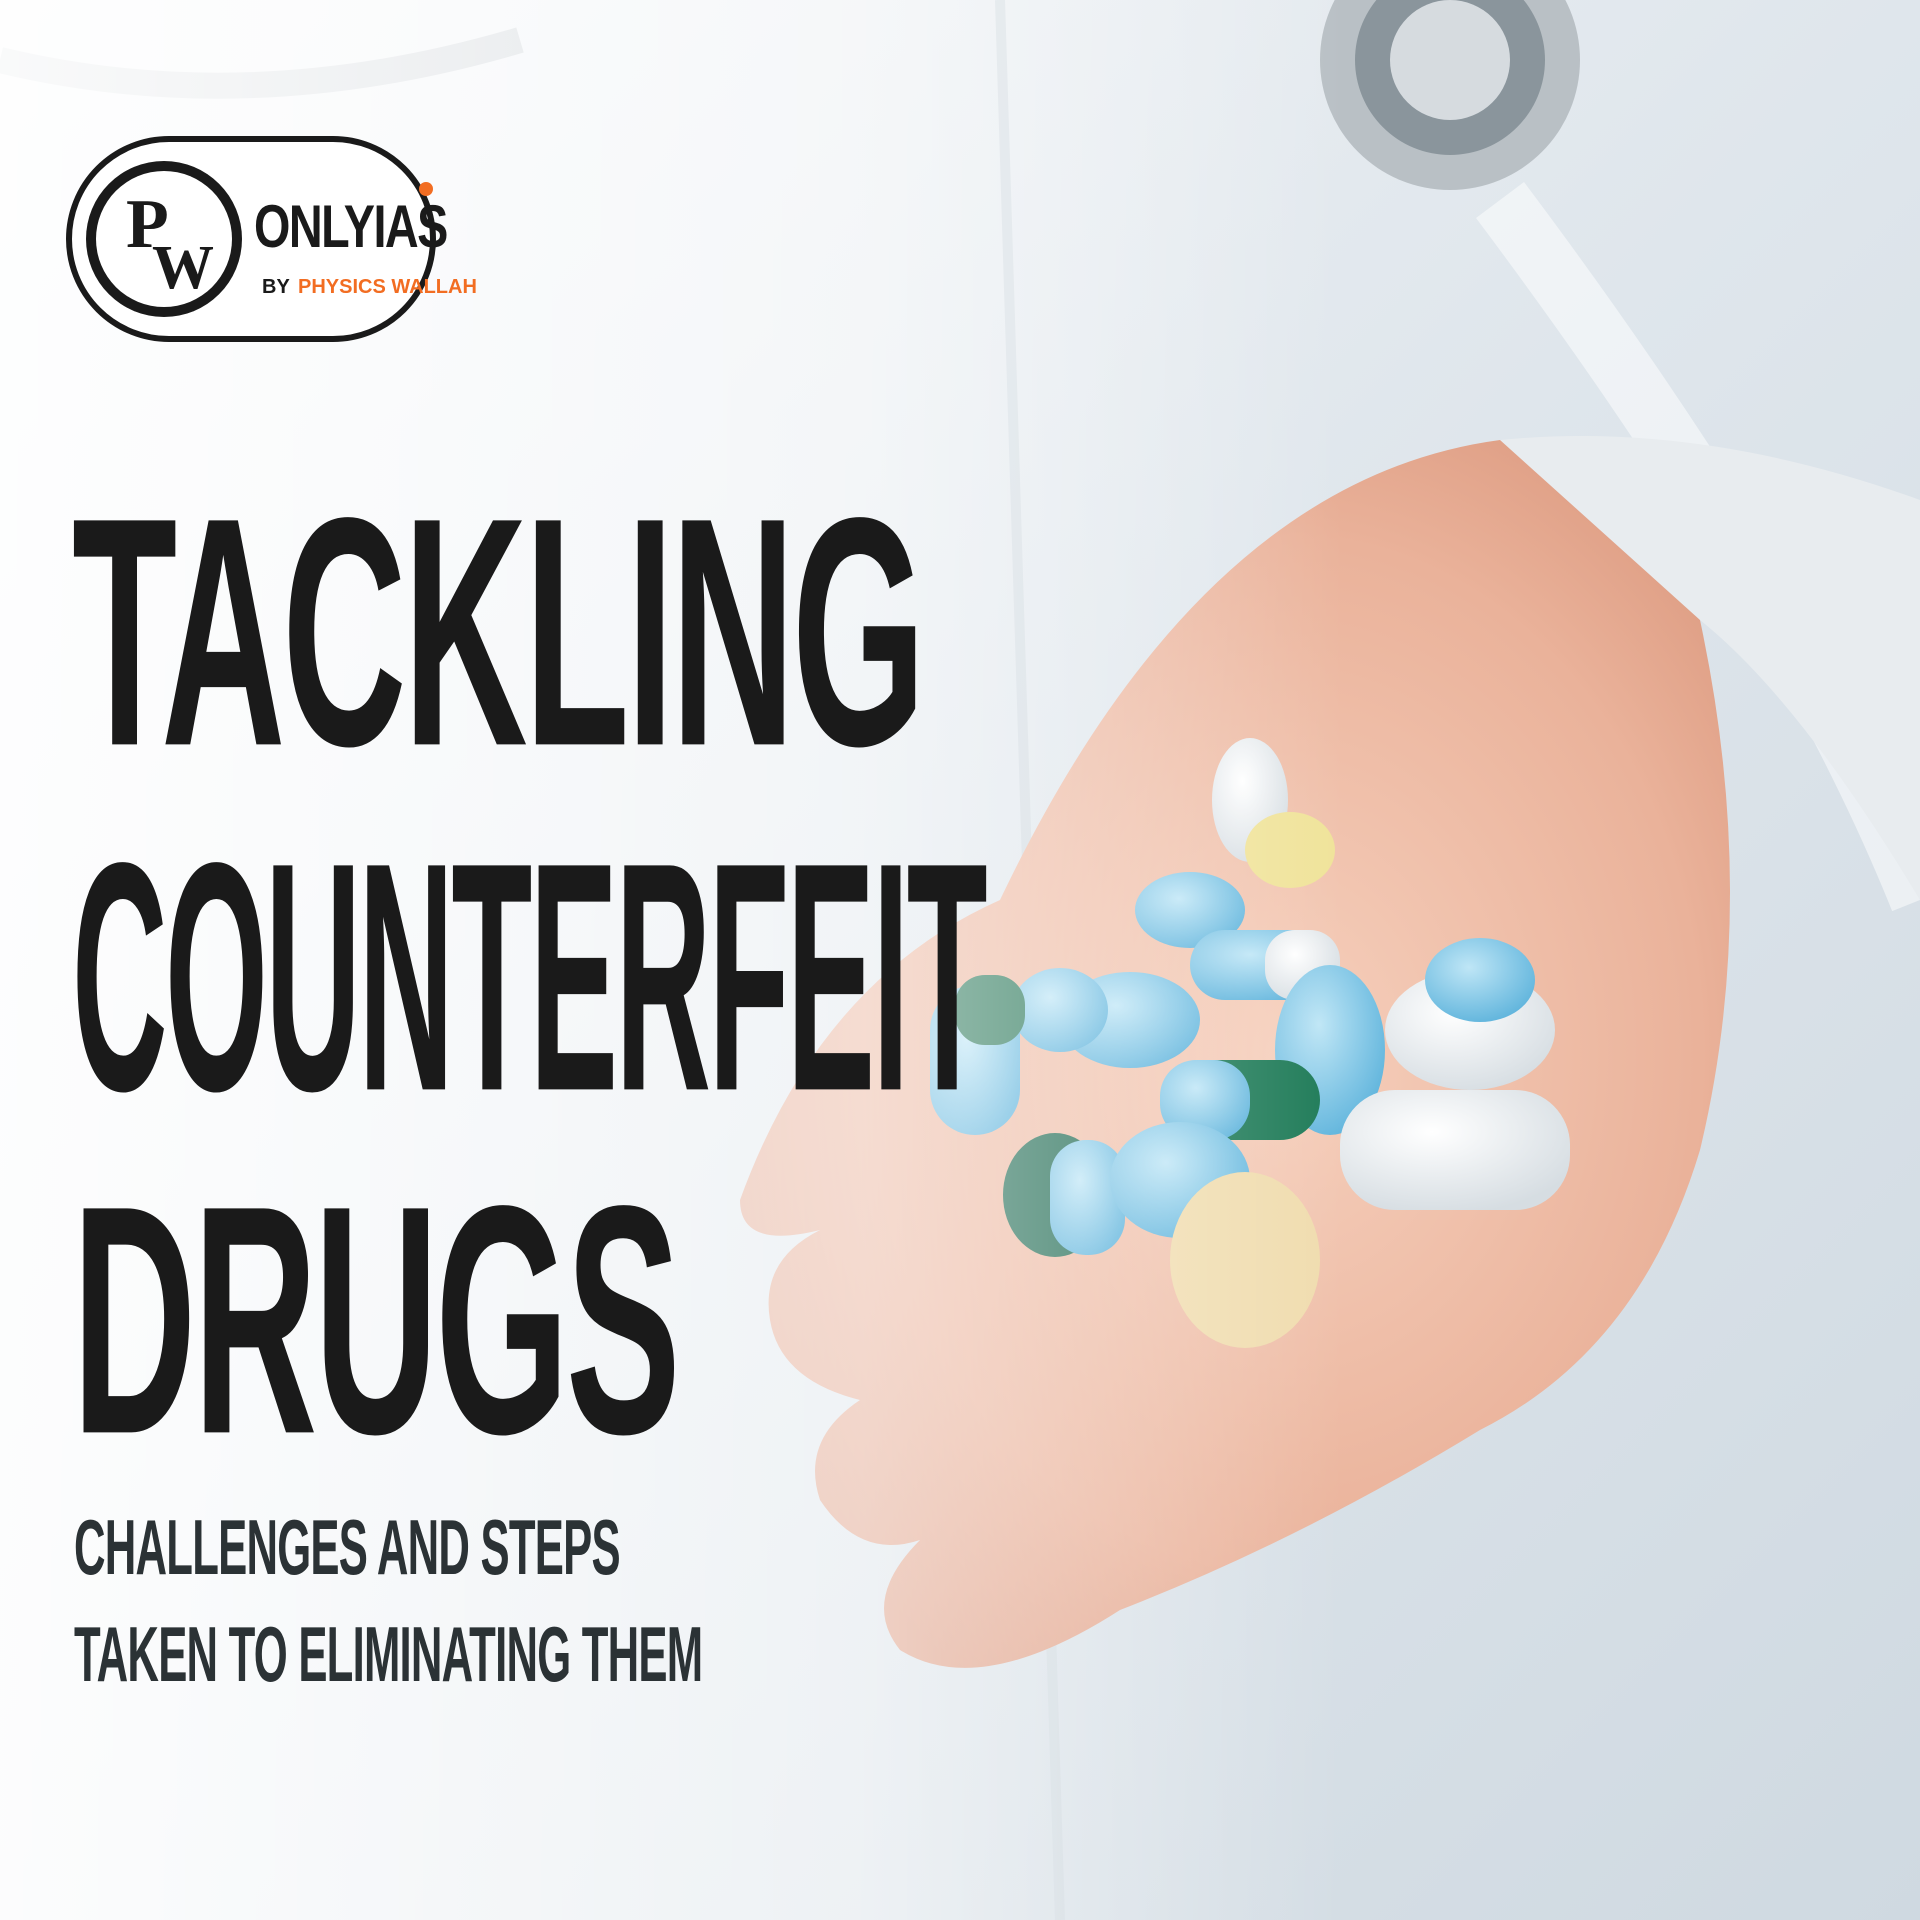 The height and width of the screenshot is (1920, 1920). I want to click on pw-emblem-icon: P W, so click(164, 239).